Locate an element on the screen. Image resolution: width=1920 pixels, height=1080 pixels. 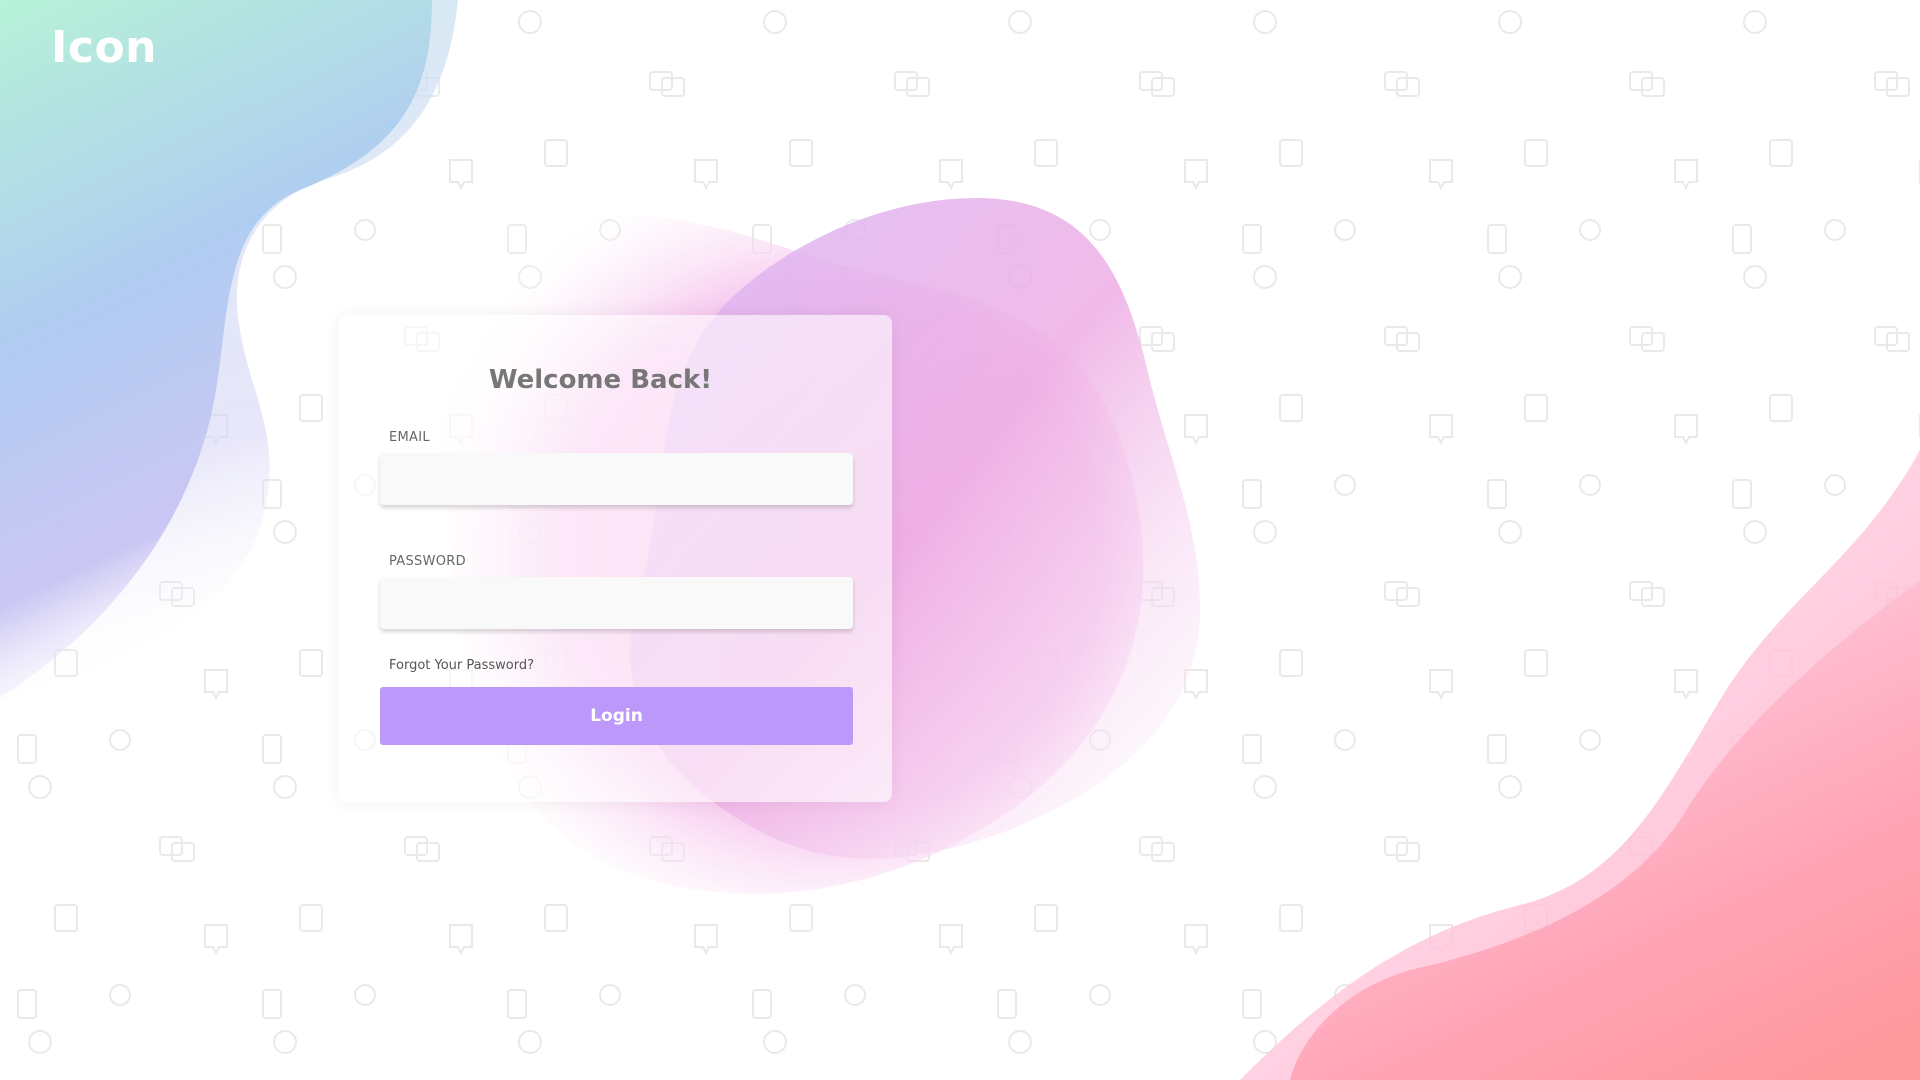
login-title: Welcome Back! is located at coordinates (600, 380).